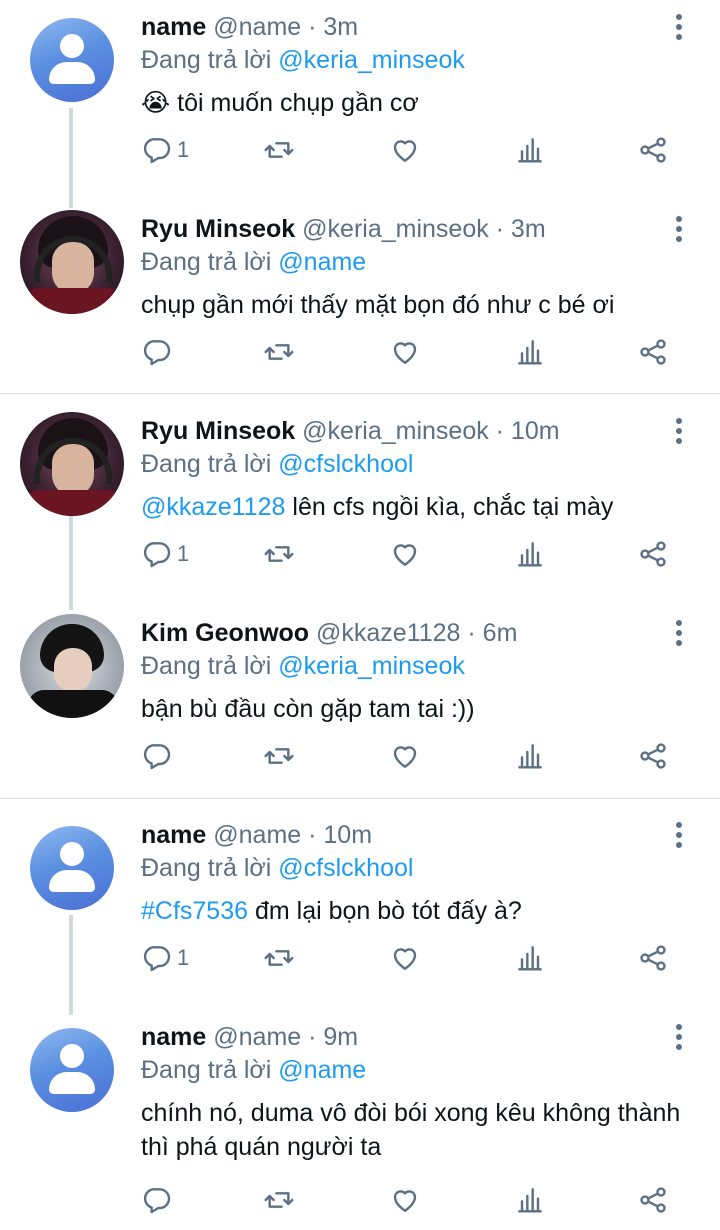  Describe the element at coordinates (286, 27) in the screenshot. I see `handle-time: @name · 3m` at that location.